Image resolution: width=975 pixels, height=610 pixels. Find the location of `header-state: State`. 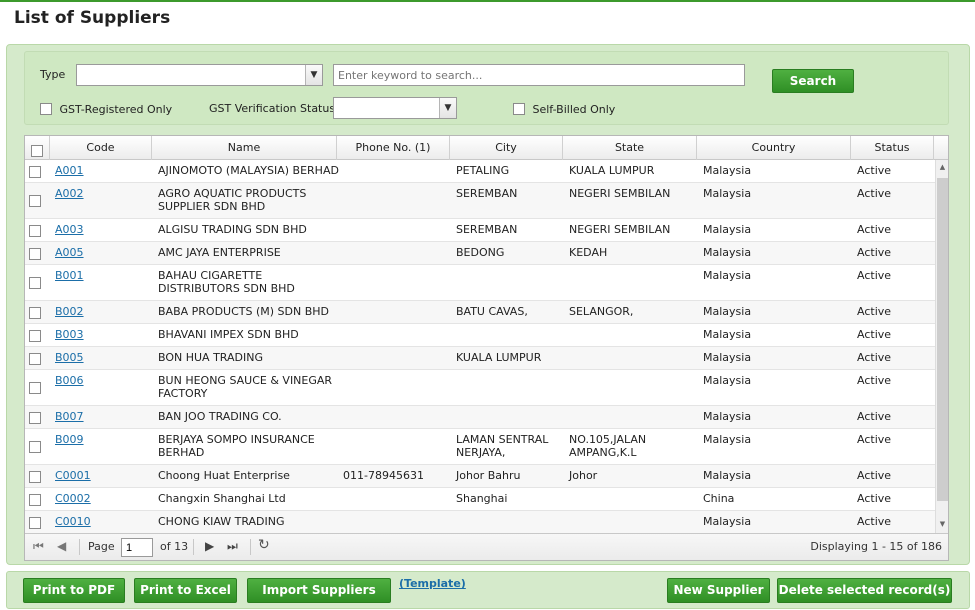

header-state: State is located at coordinates (630, 148).